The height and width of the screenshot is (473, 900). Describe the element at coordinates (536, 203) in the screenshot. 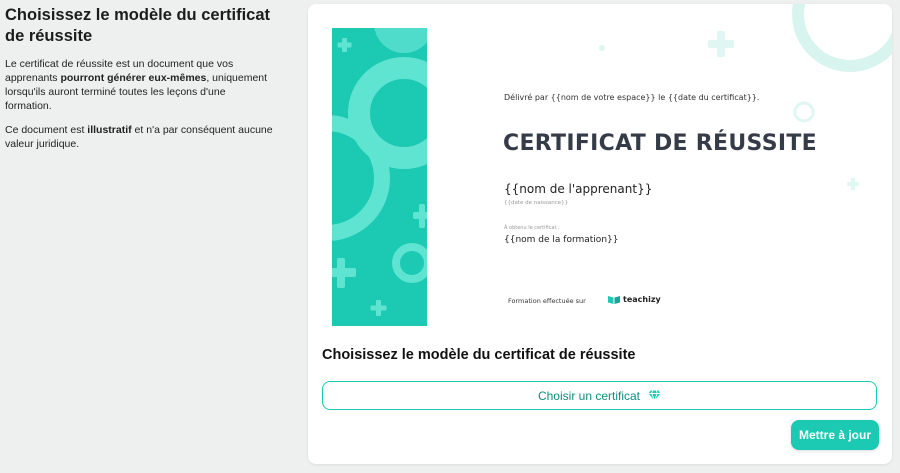

I see `birth-date: {{date de naissance}}` at that location.